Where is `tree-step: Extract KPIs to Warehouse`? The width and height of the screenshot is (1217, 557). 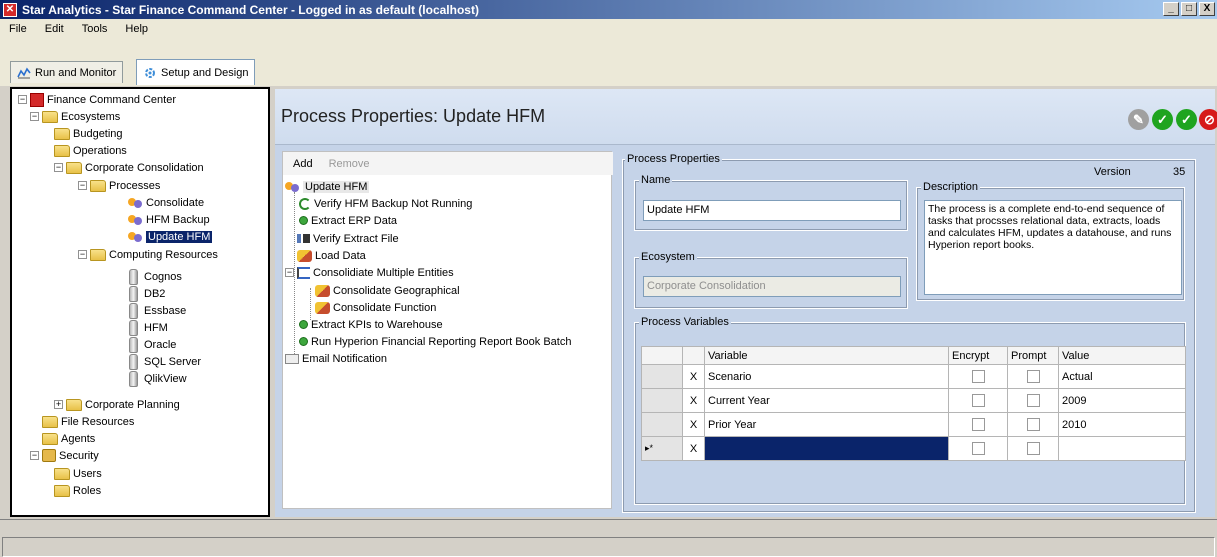 tree-step: Extract KPIs to Warehouse is located at coordinates (371, 324).